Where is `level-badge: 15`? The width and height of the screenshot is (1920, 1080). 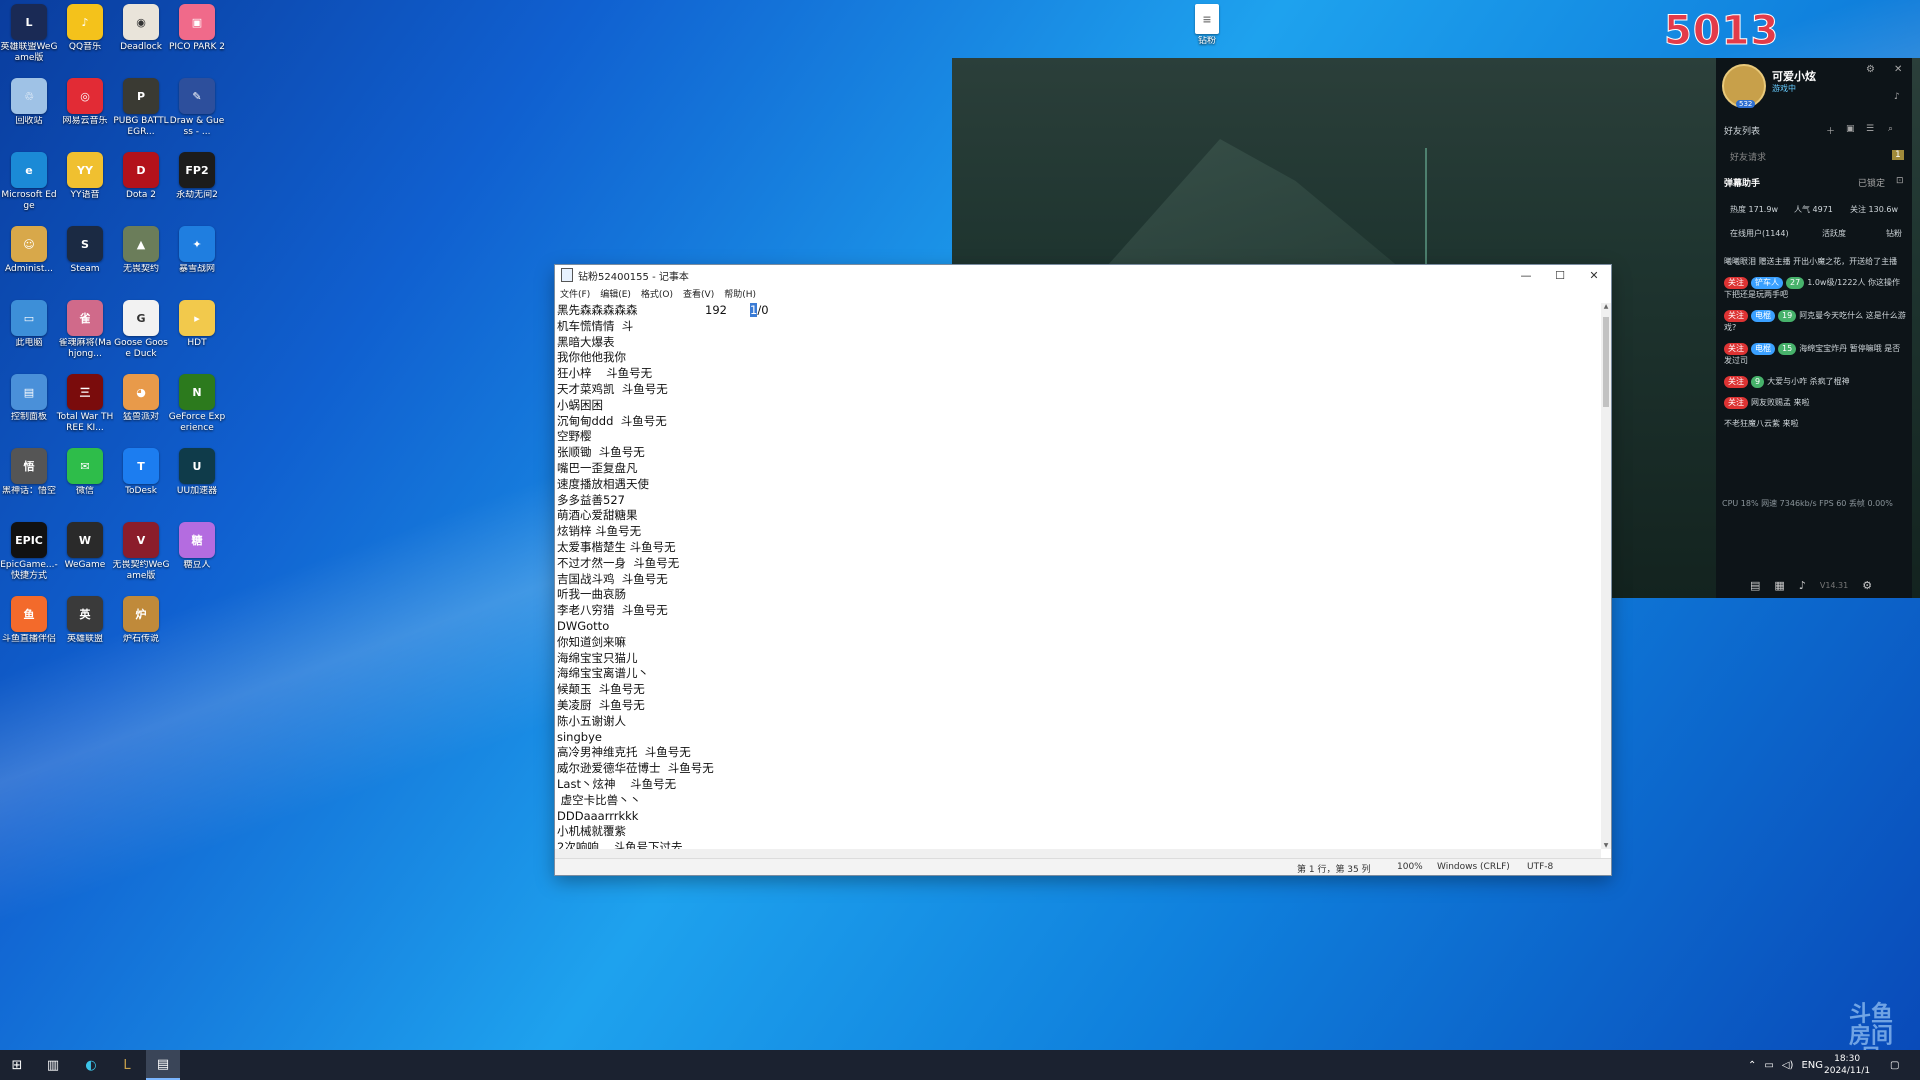
level-badge: 15 is located at coordinates (1787, 349).